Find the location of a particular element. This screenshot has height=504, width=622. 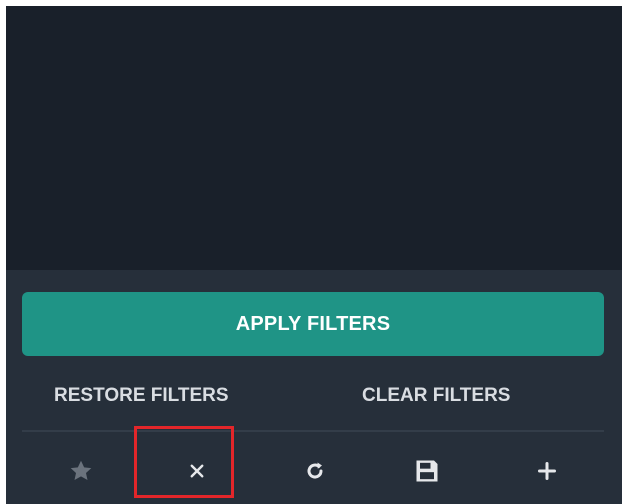

add-icon is located at coordinates (547, 471).